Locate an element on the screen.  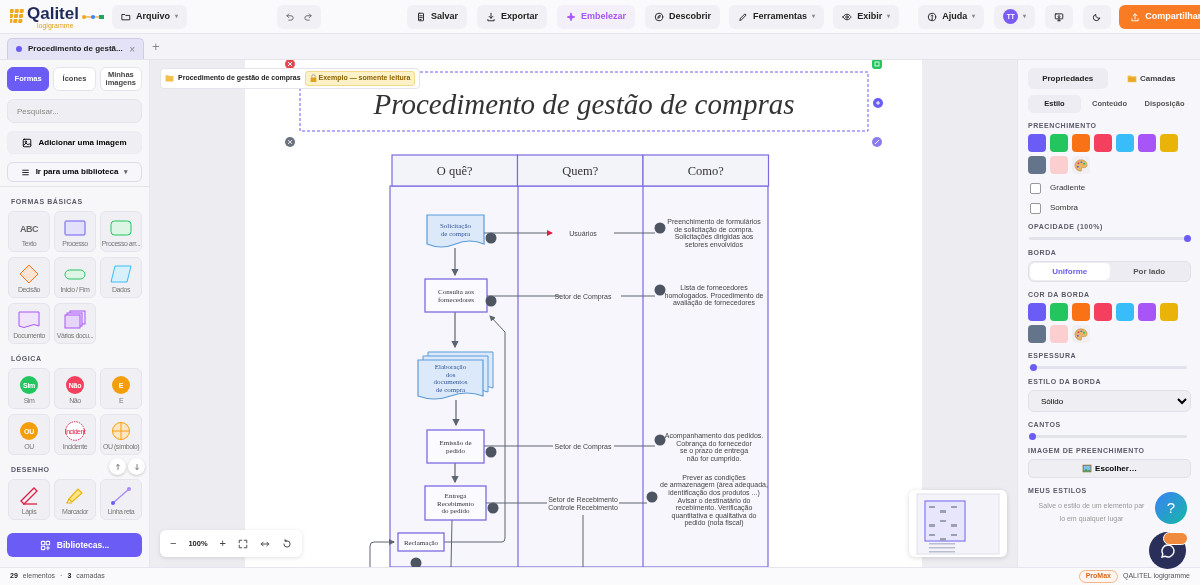
column-header: Quem? is located at coordinates (580, 170).